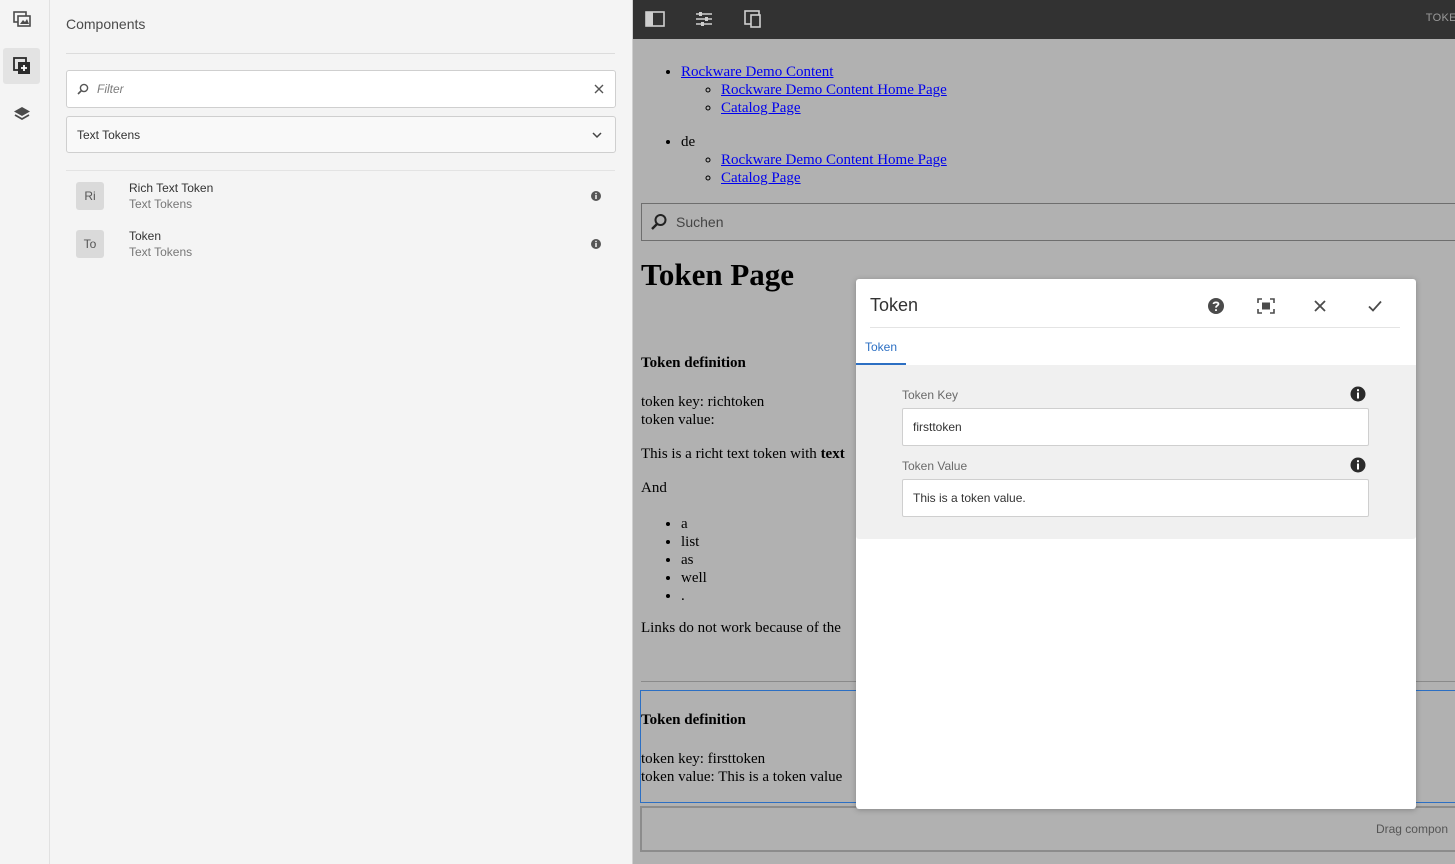 This screenshot has width=1455, height=864. I want to click on component-badge: Ri, so click(90, 196).